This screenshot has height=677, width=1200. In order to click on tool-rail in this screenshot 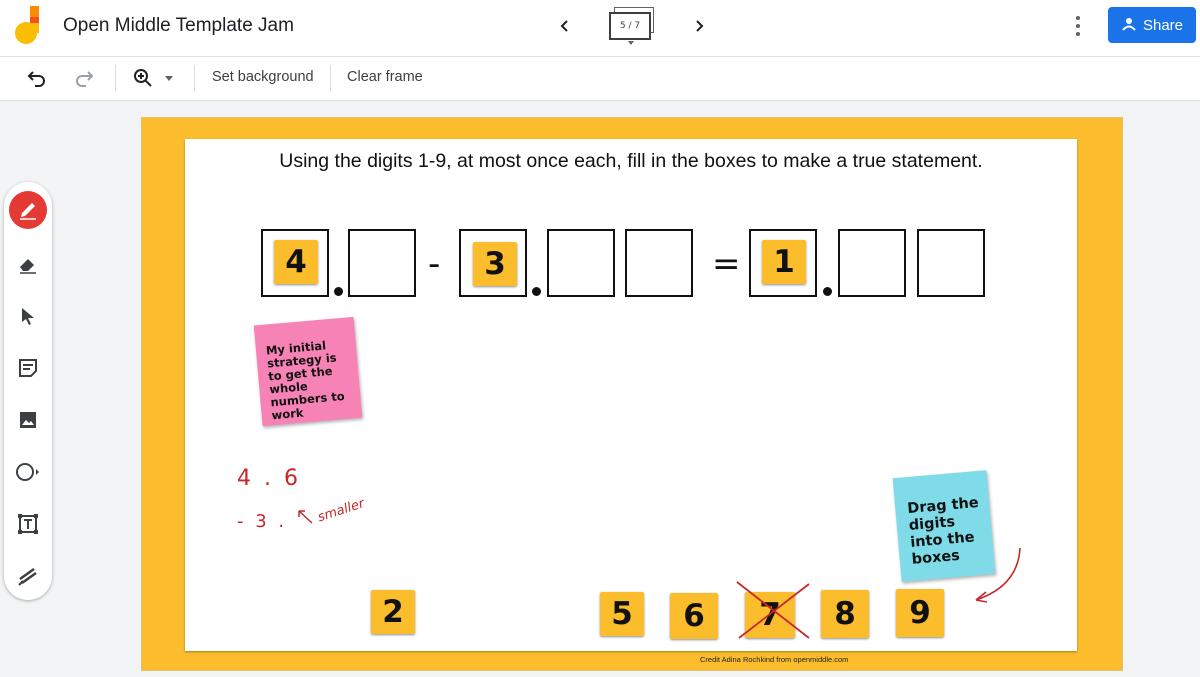, I will do `click(28, 391)`.